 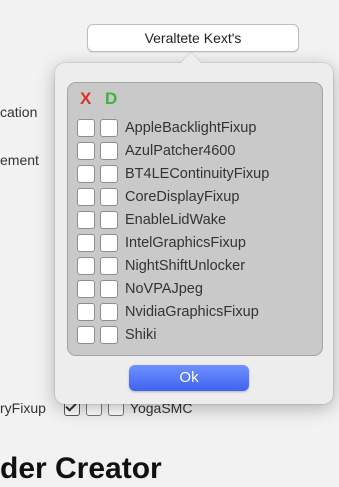 I want to click on bg-row-label: ryFixup, so click(x=23, y=408).